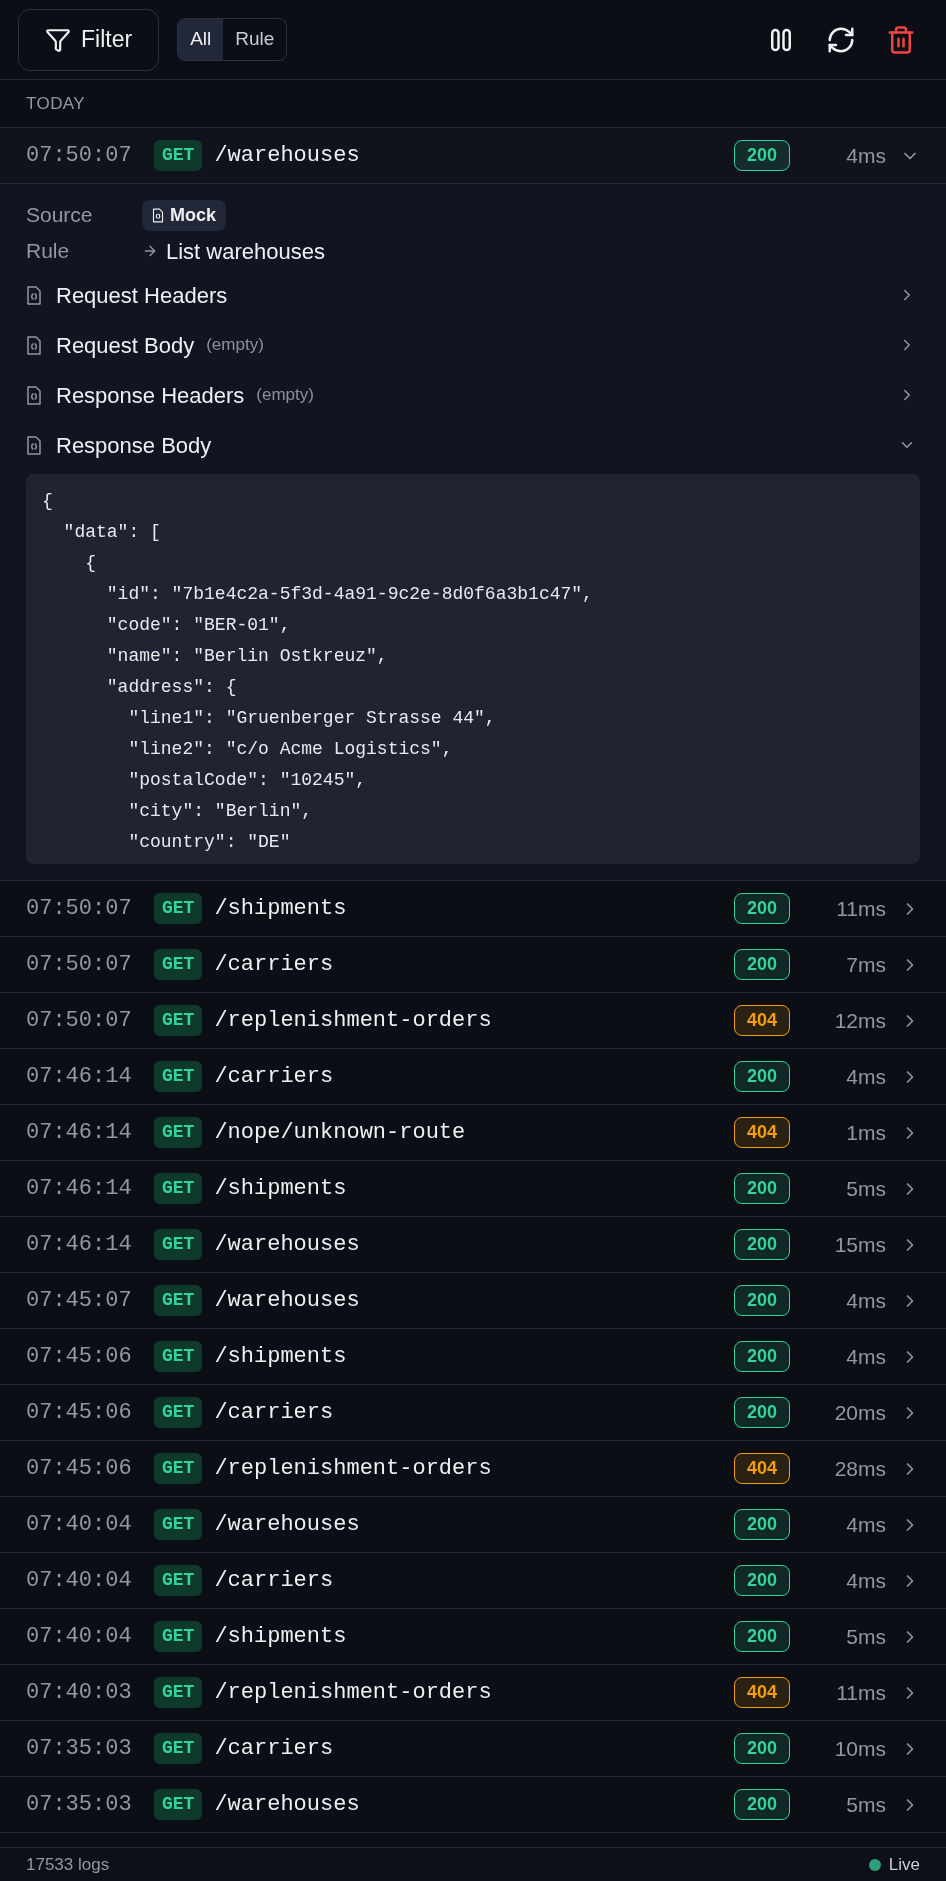 Image resolution: width=946 pixels, height=1881 pixels. I want to click on source-tag: Mock, so click(184, 215).